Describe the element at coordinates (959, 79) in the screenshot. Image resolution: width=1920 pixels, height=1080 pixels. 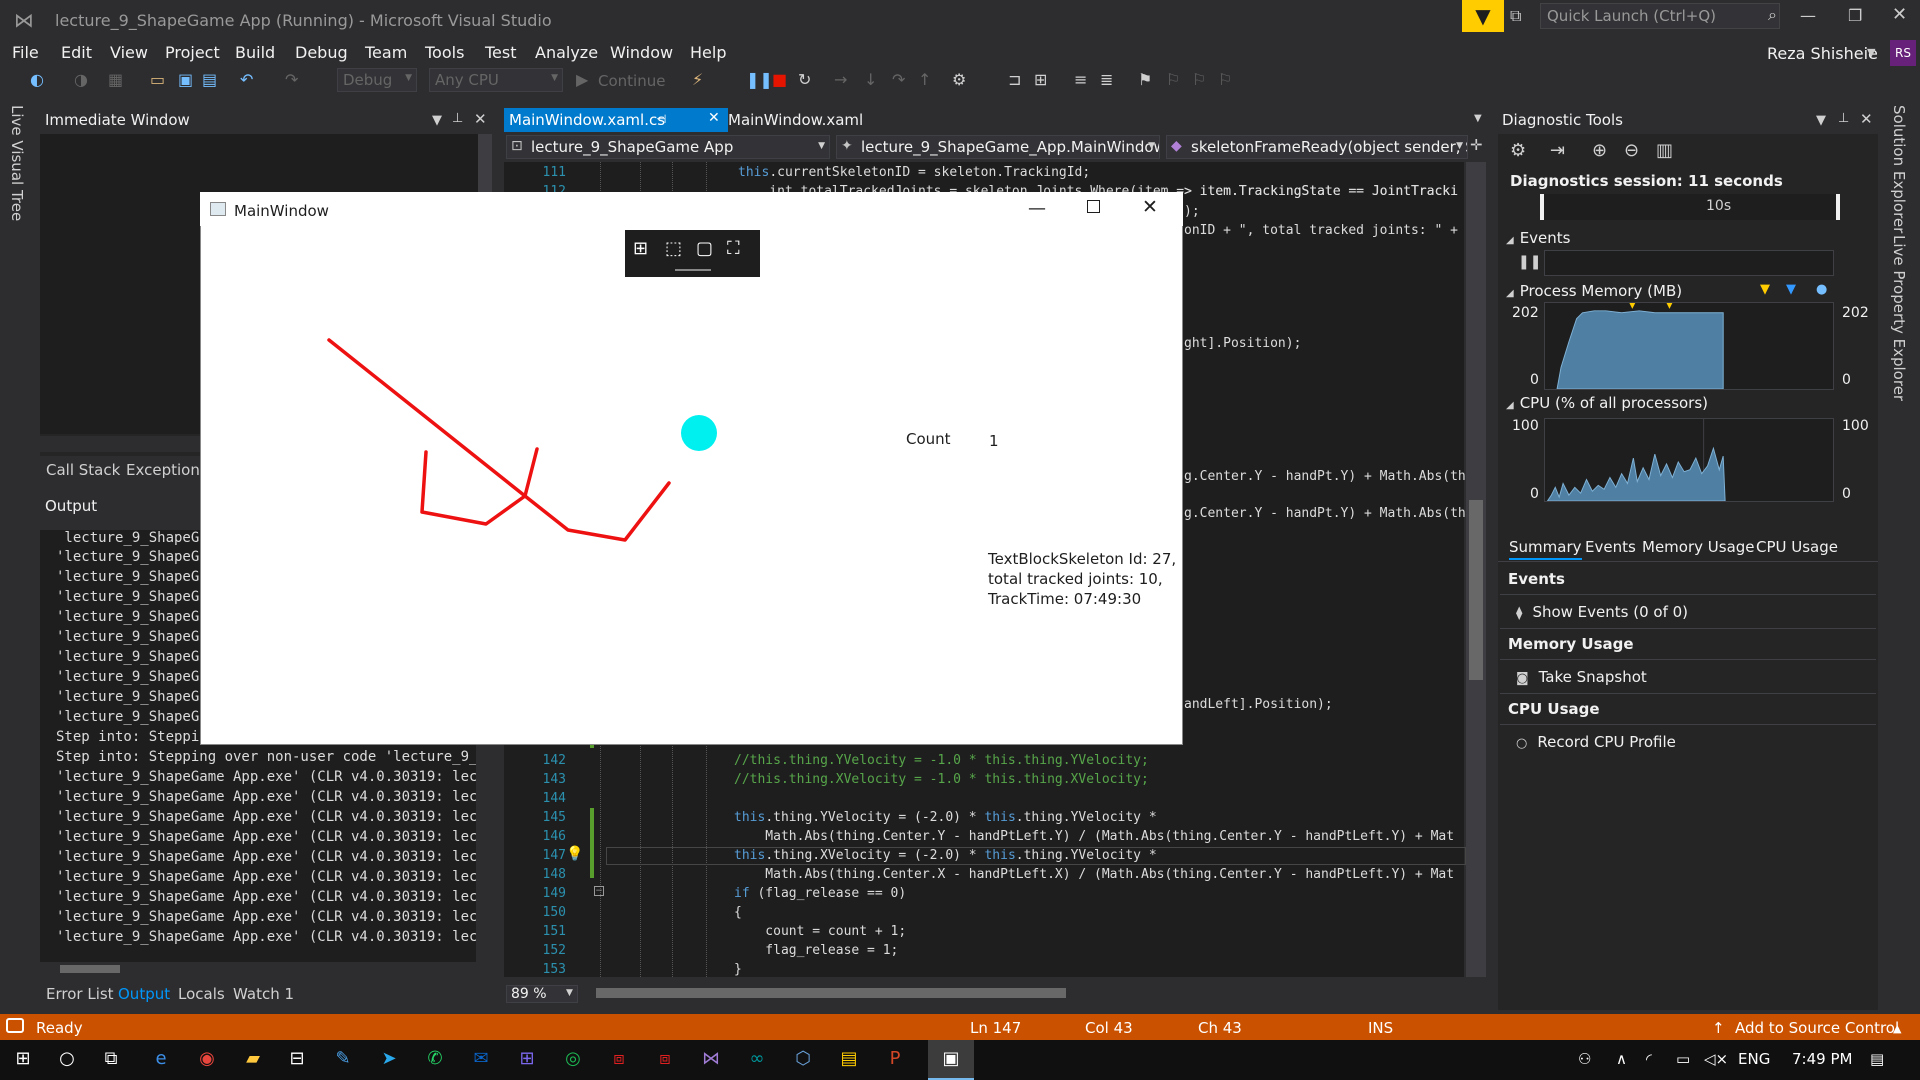
I see `hot-reload-icon: ⚙` at that location.